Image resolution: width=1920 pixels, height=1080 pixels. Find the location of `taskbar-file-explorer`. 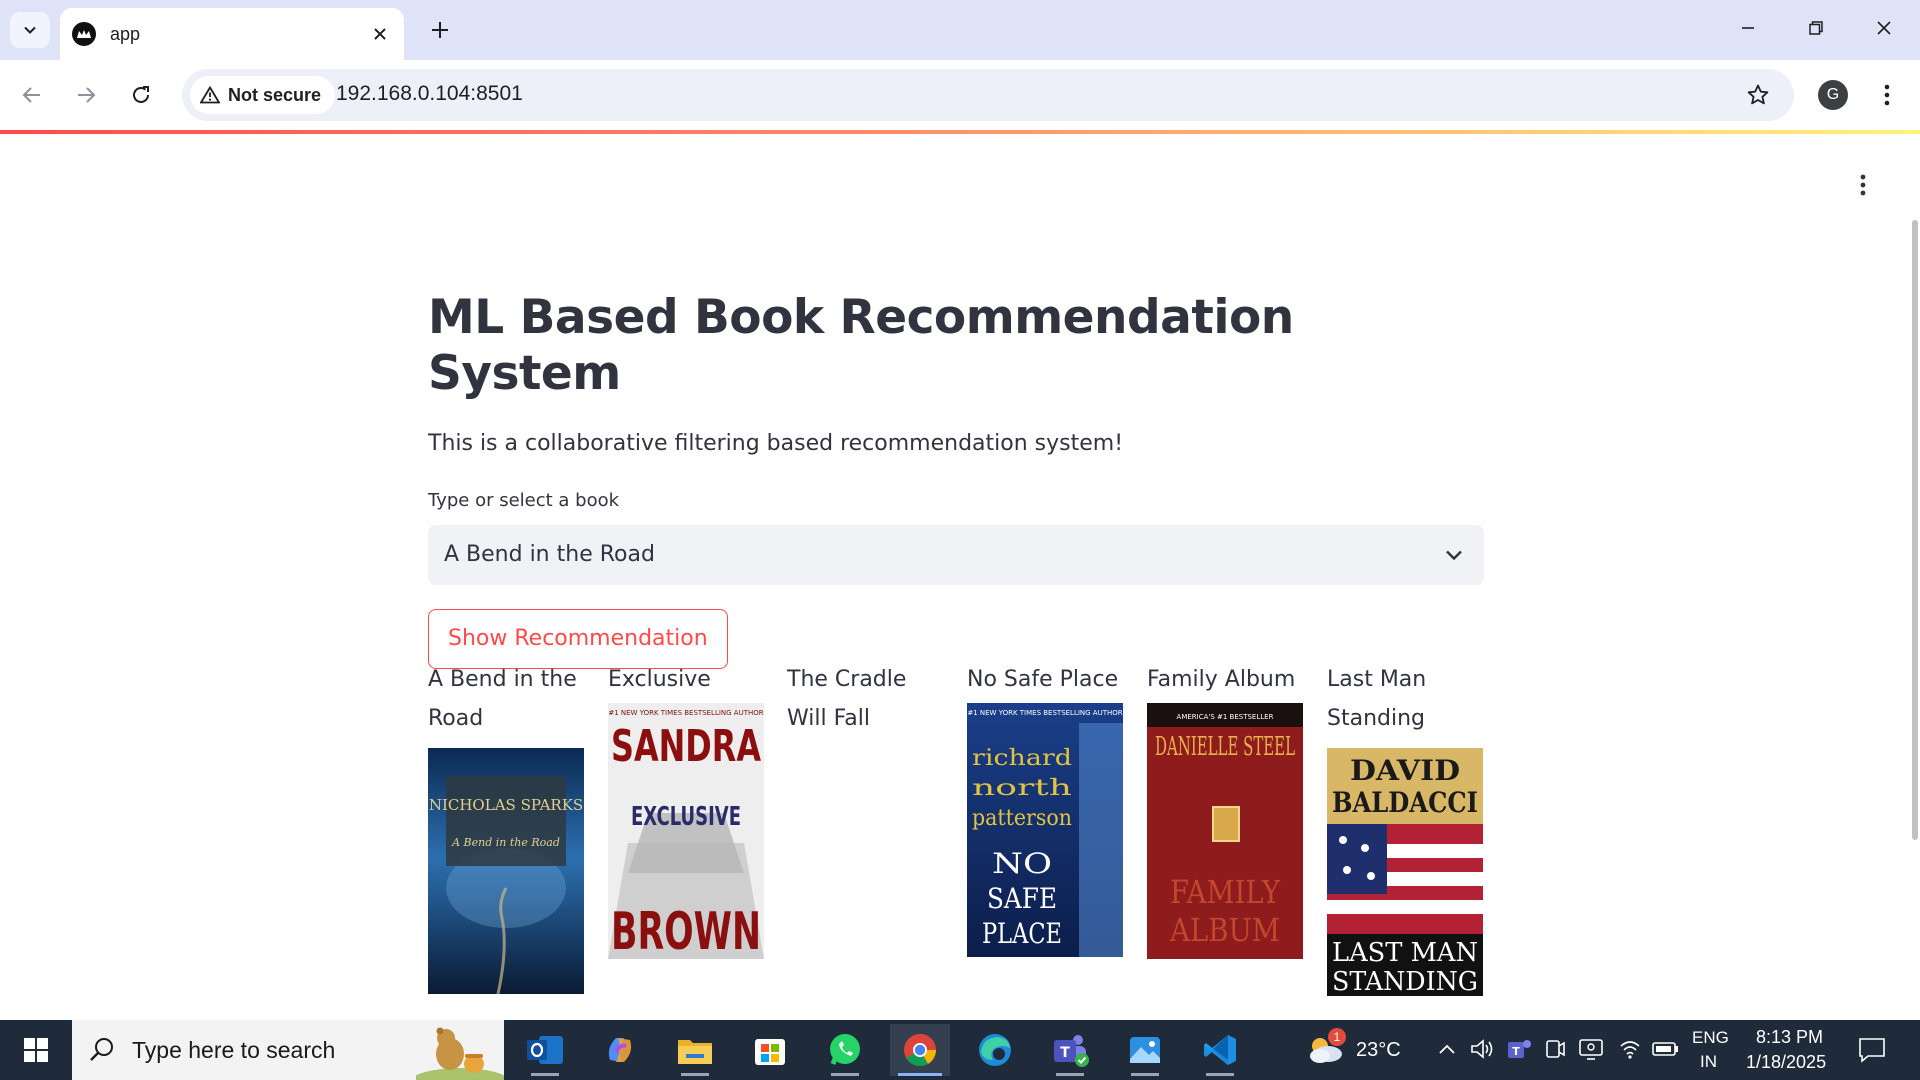

taskbar-file-explorer is located at coordinates (695, 1050).